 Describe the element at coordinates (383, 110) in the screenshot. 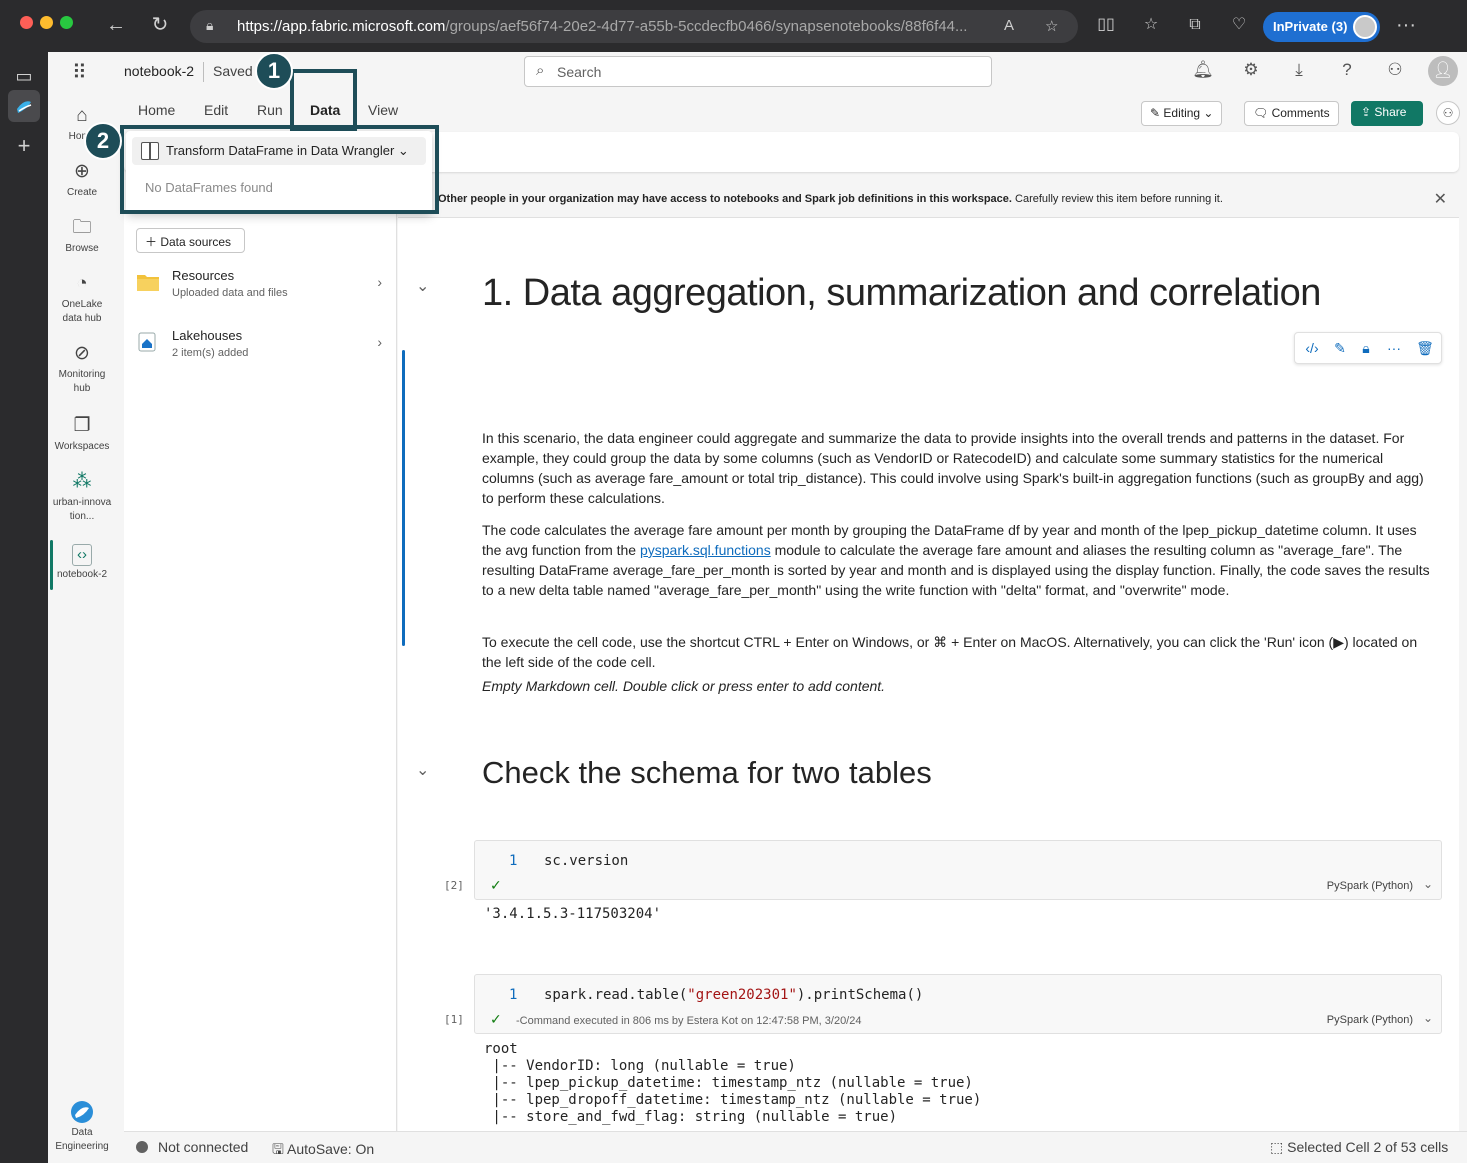

I see `tab-view: View` at that location.